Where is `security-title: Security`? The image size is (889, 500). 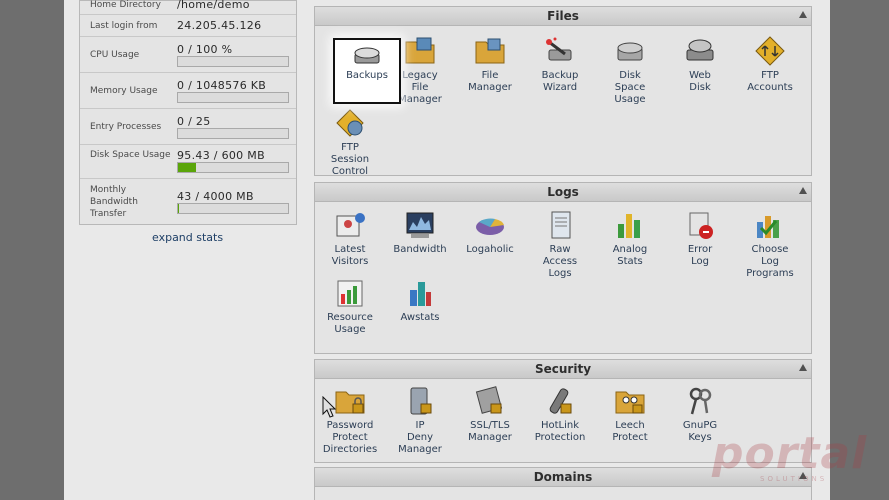
security-title: Security is located at coordinates (563, 369).